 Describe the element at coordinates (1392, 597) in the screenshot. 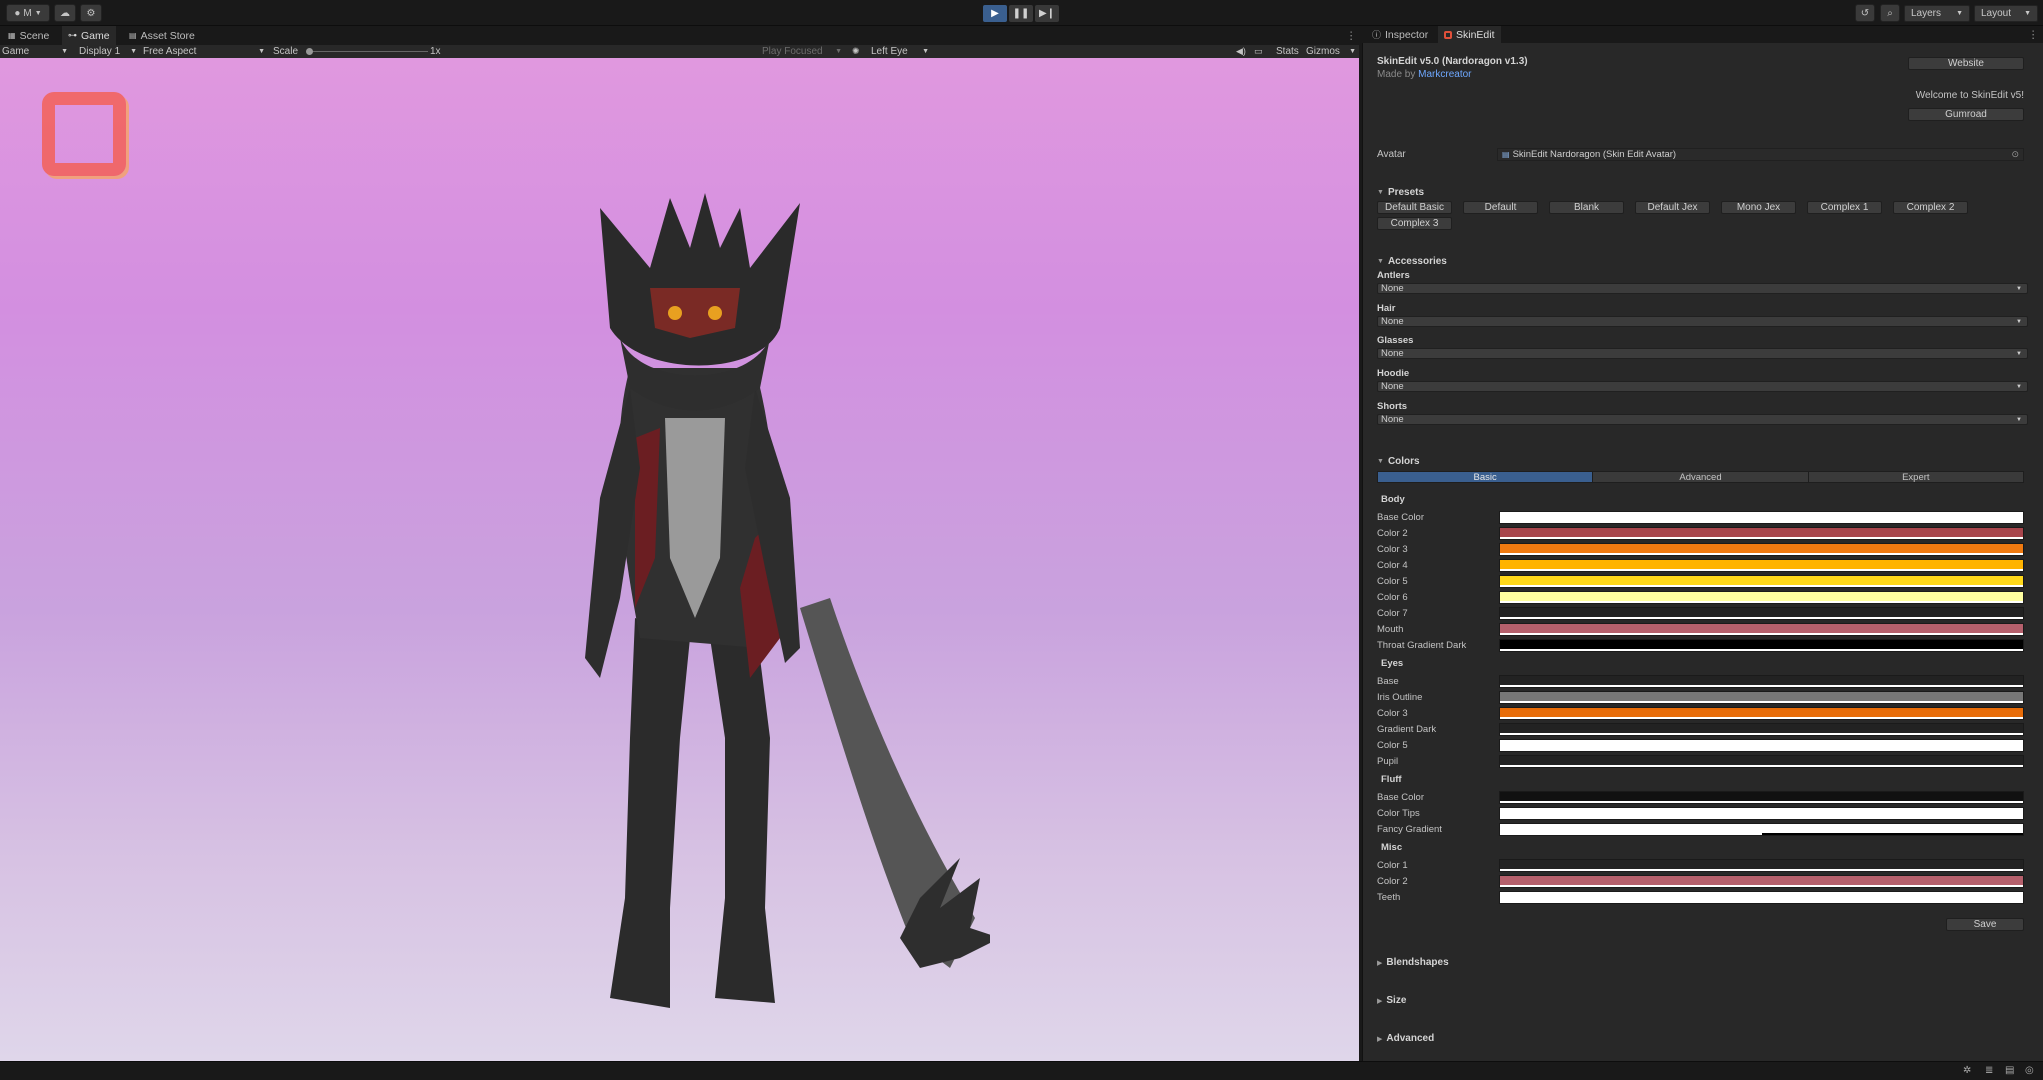

I see `color-field-label: Color 6` at that location.